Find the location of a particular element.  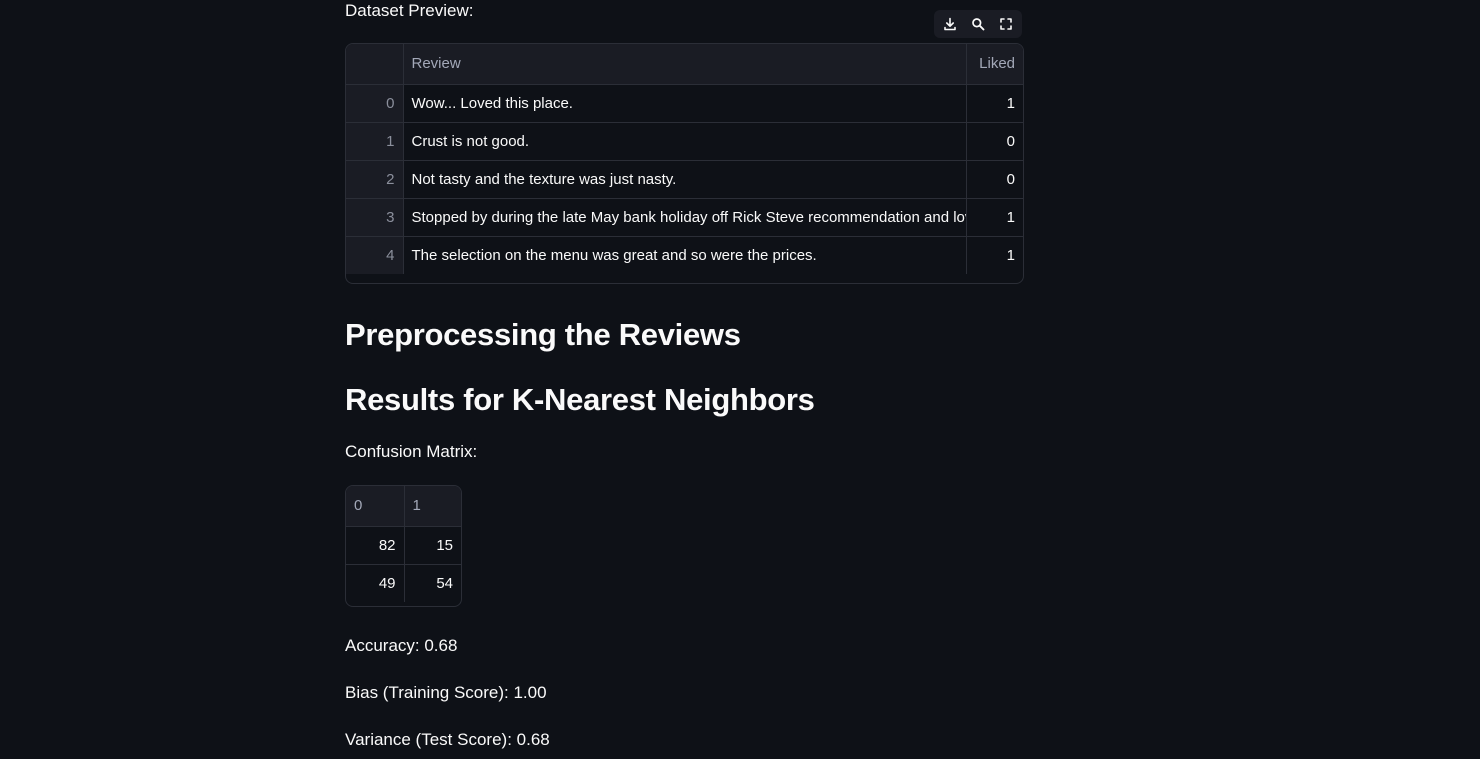

variance-text: Variance (Test Score): 0.68 is located at coordinates (447, 739).